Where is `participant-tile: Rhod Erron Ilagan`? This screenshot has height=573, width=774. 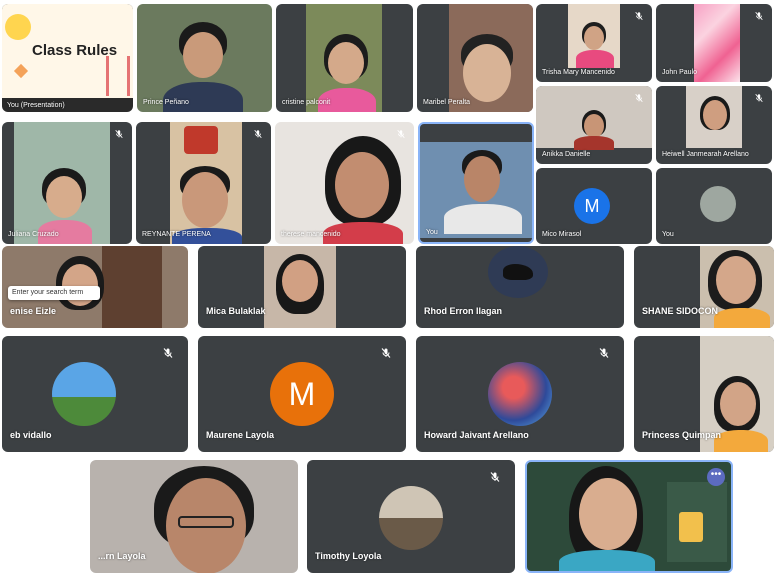 participant-tile: Rhod Erron Ilagan is located at coordinates (520, 287).